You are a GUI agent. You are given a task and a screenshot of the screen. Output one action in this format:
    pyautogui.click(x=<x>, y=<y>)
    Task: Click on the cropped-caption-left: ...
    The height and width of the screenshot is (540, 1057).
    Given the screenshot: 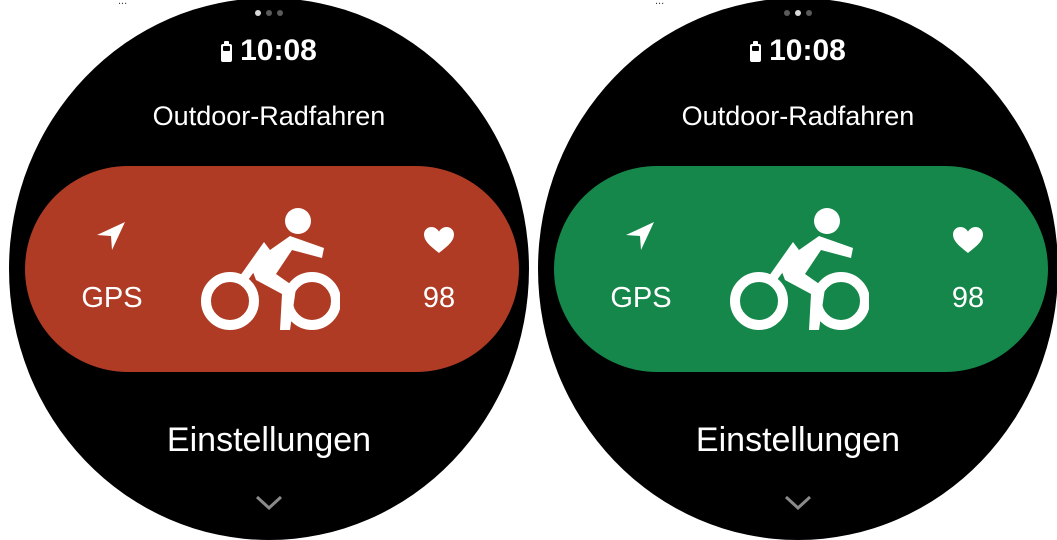 What is the action you would take?
    pyautogui.click(x=123, y=3)
    